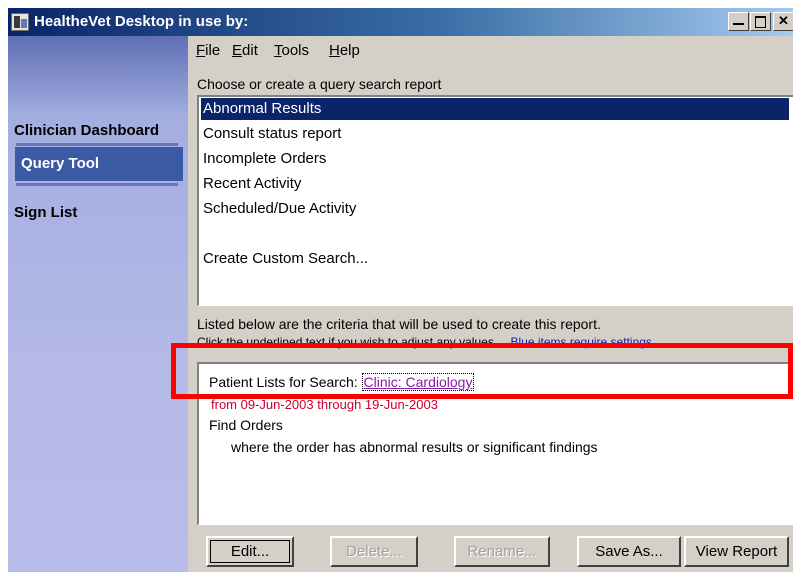 The height and width of the screenshot is (572, 793). Describe the element at coordinates (141, 21) in the screenshot. I see `window-title: HealtheVet Desktop in use by:` at that location.